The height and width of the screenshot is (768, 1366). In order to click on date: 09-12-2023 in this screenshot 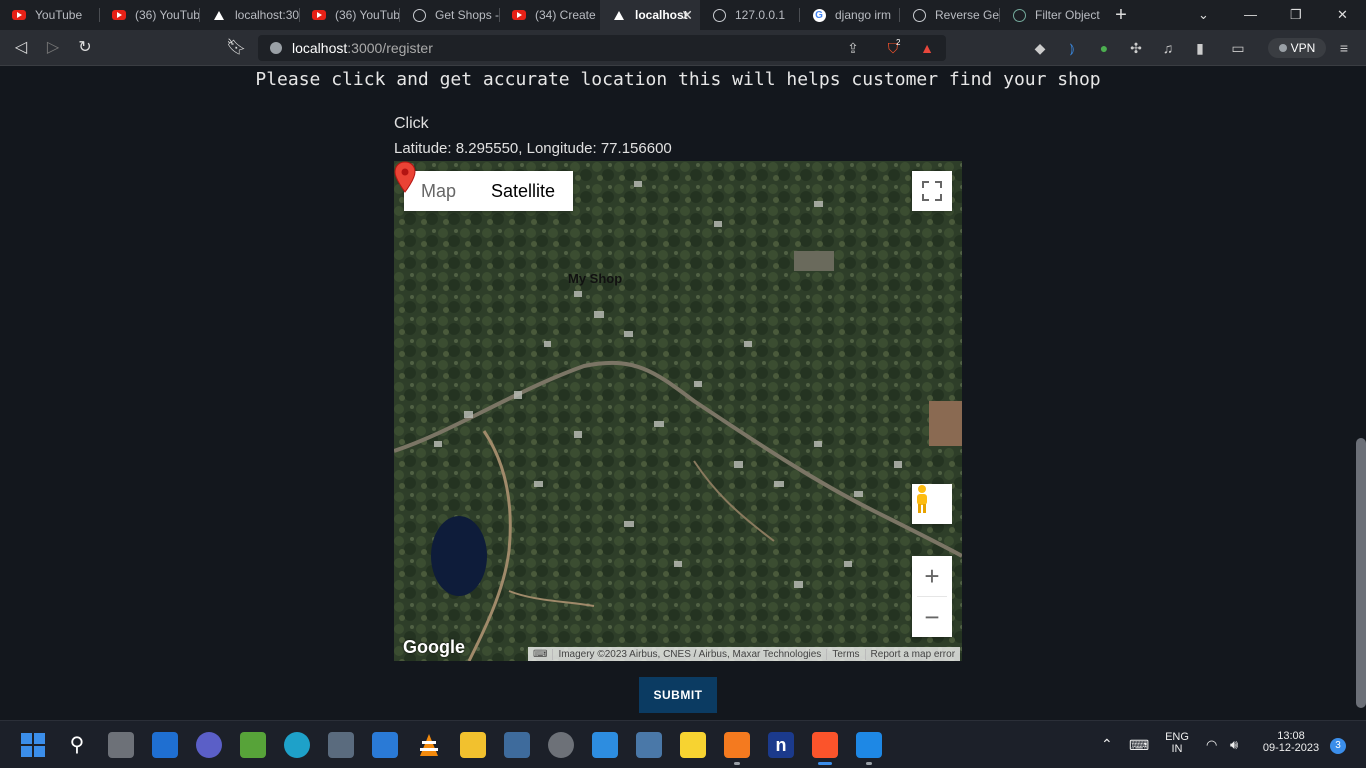, I will do `click(1291, 748)`.